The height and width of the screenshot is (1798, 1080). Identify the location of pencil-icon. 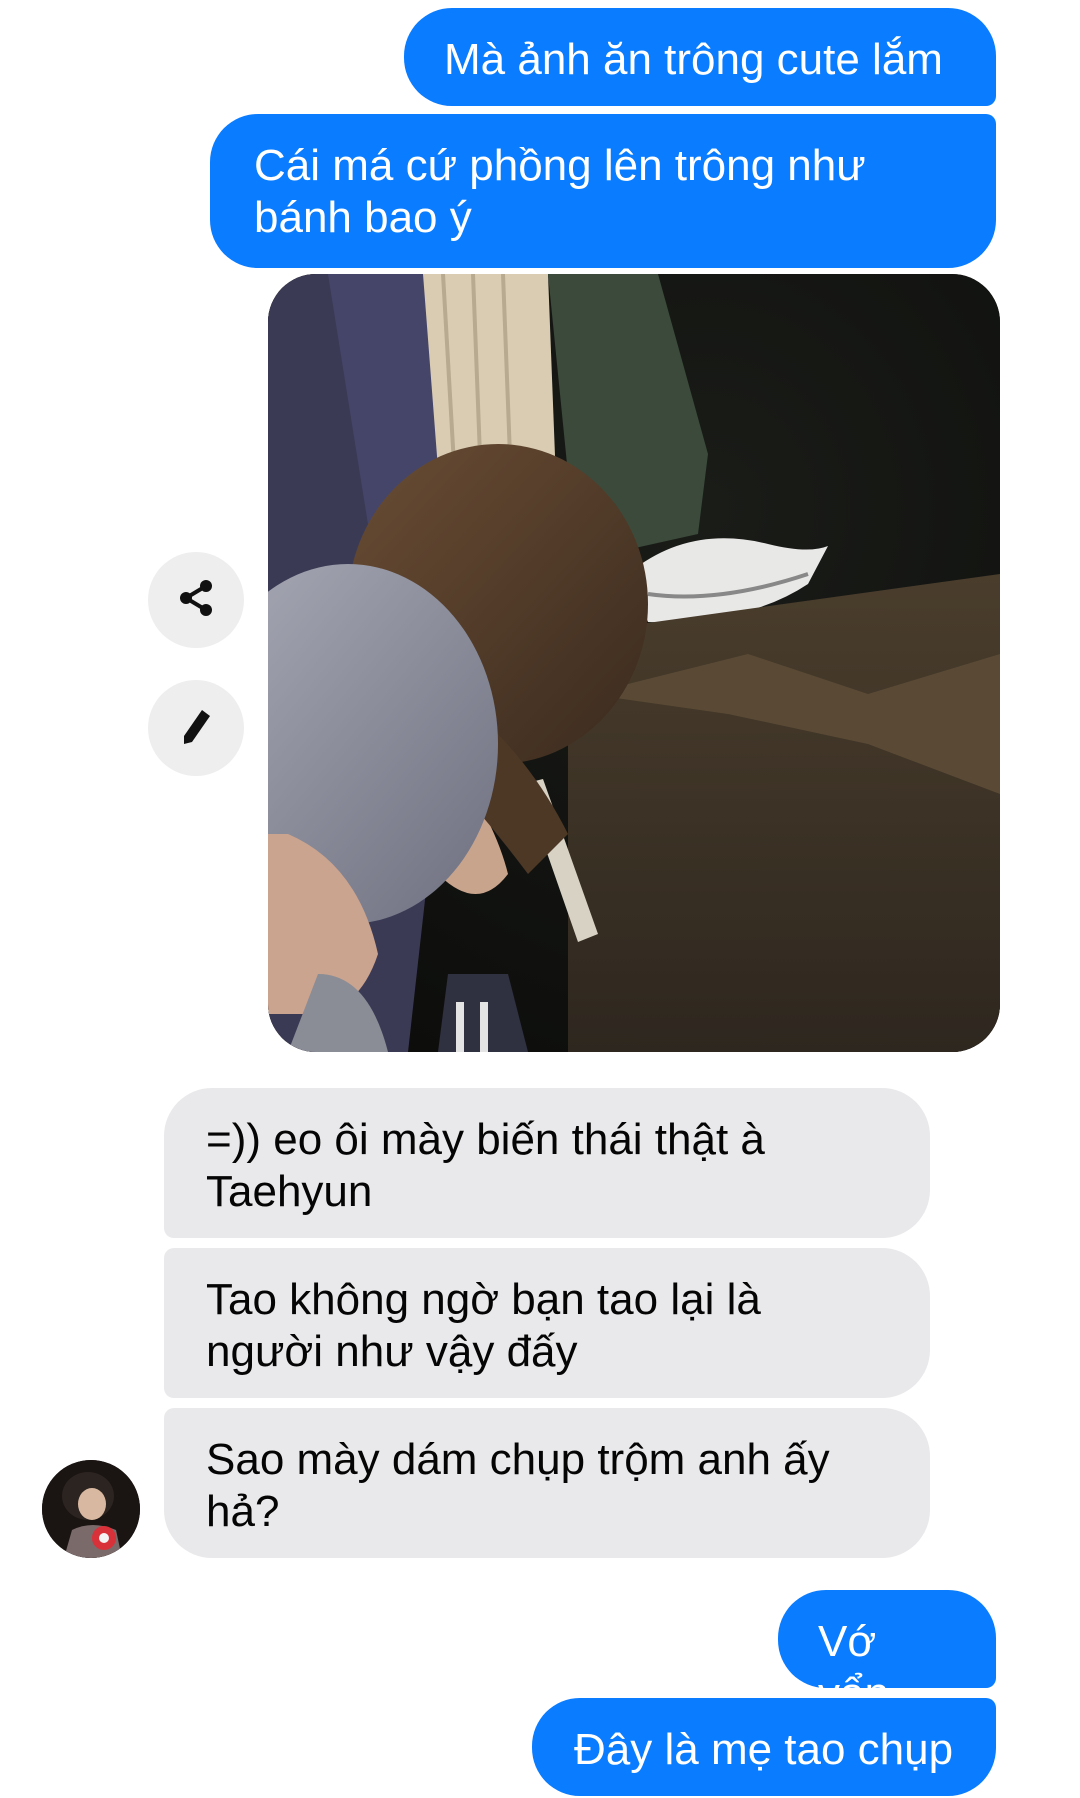
(196, 728).